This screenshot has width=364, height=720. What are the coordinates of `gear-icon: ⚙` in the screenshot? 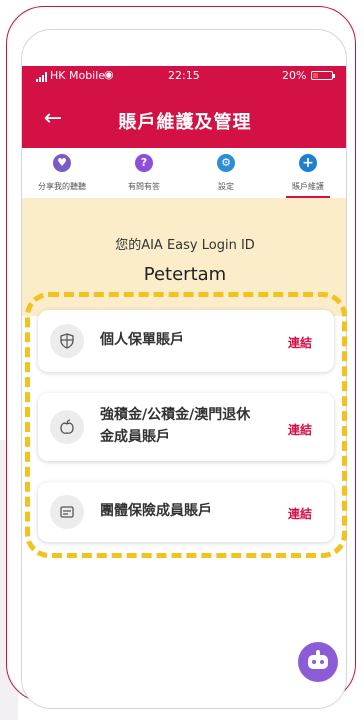 It's located at (226, 163).